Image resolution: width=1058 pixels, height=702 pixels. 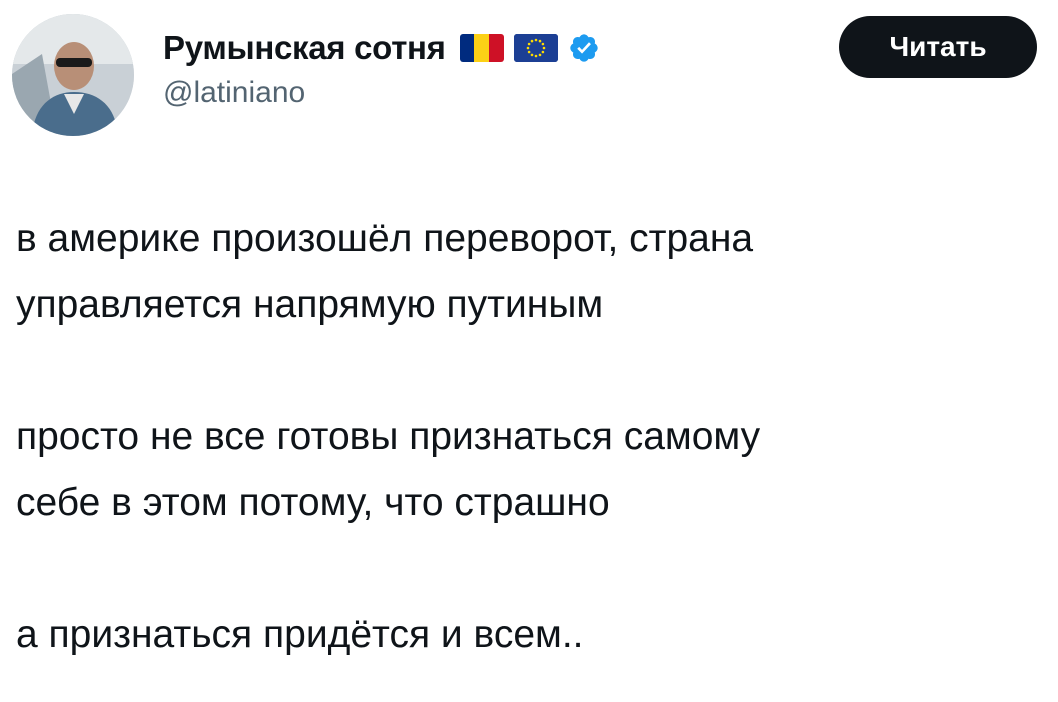 I want to click on author-handle: @latiniano, so click(x=234, y=93).